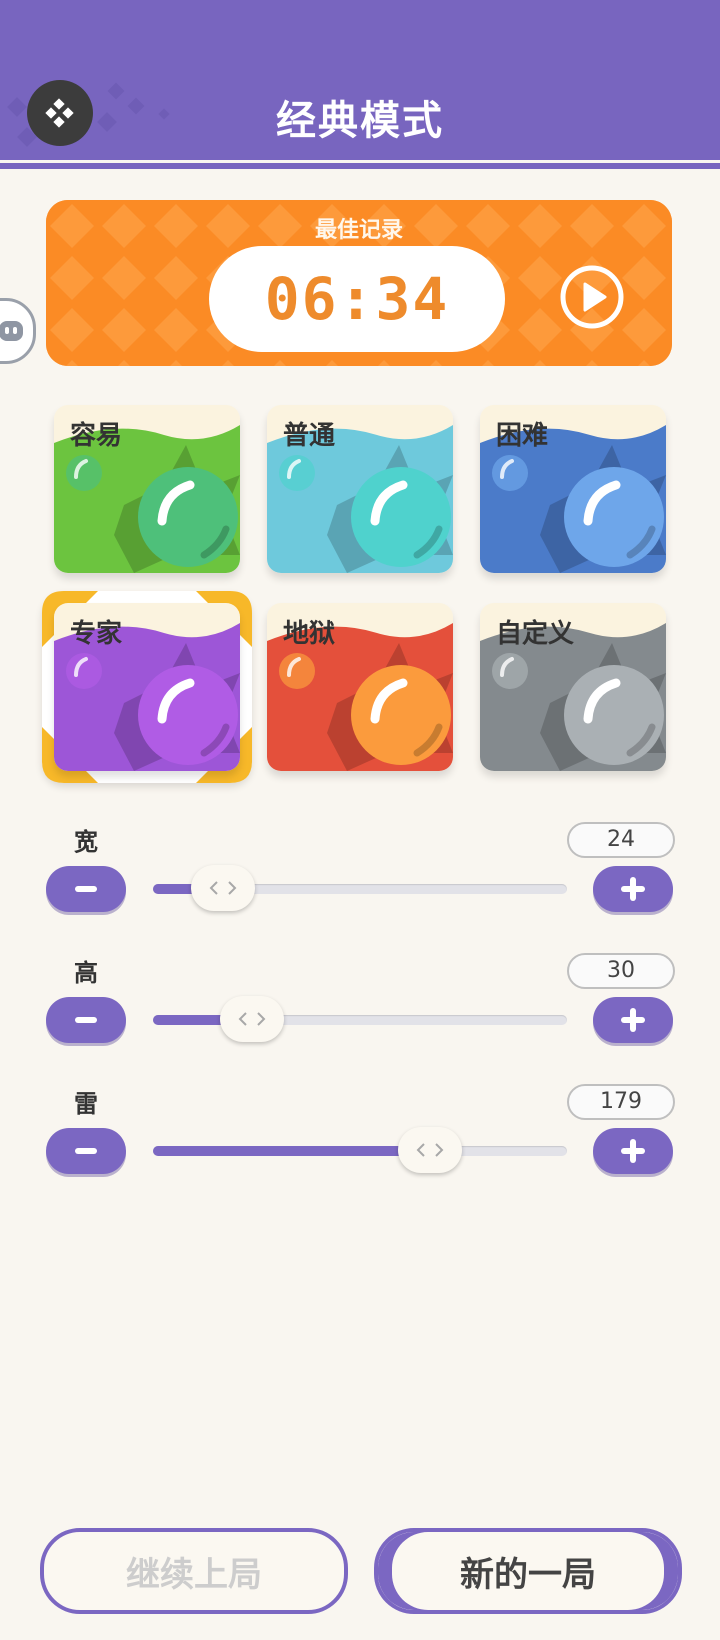 This screenshot has height=1640, width=720. What do you see at coordinates (621, 1102) in the screenshot?
I see `mines-value: 179` at bounding box center [621, 1102].